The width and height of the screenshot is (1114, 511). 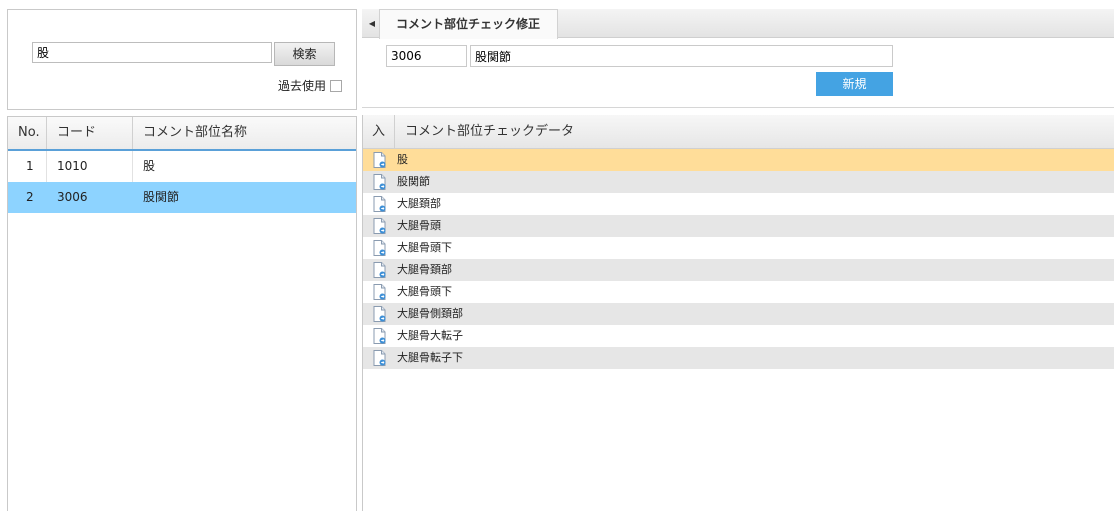 I want to click on check-data-label: 股関節, so click(x=413, y=181).